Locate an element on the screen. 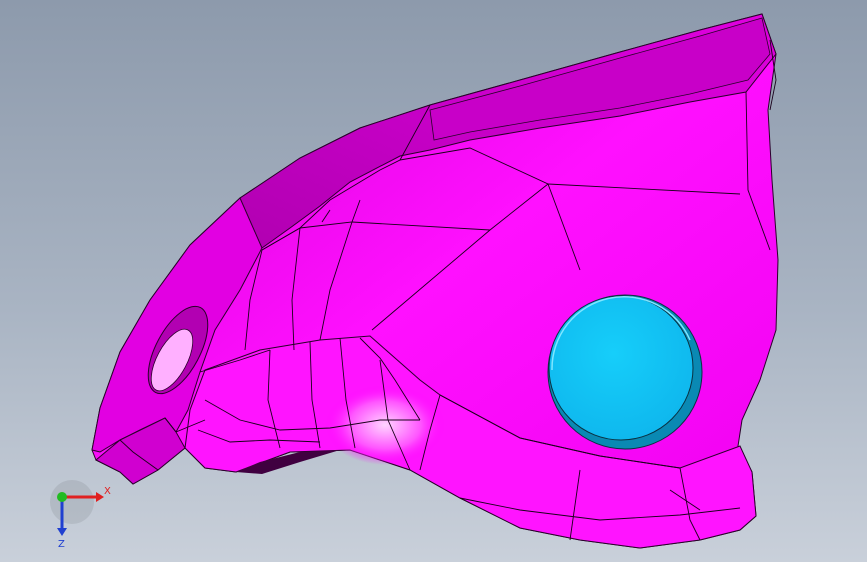  x-axis-label: X is located at coordinates (107, 491).